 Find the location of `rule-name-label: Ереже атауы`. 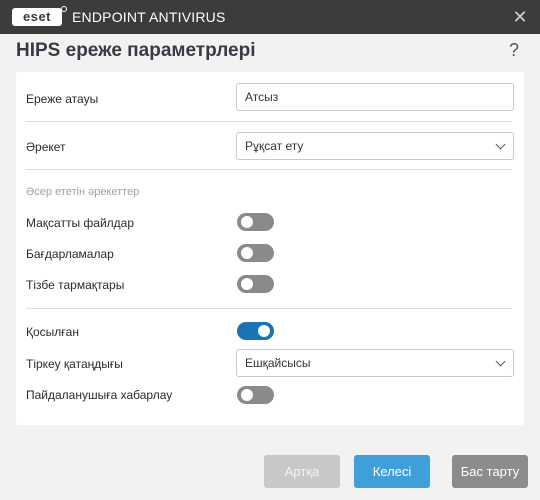

rule-name-label: Ереже атауы is located at coordinates (62, 99).